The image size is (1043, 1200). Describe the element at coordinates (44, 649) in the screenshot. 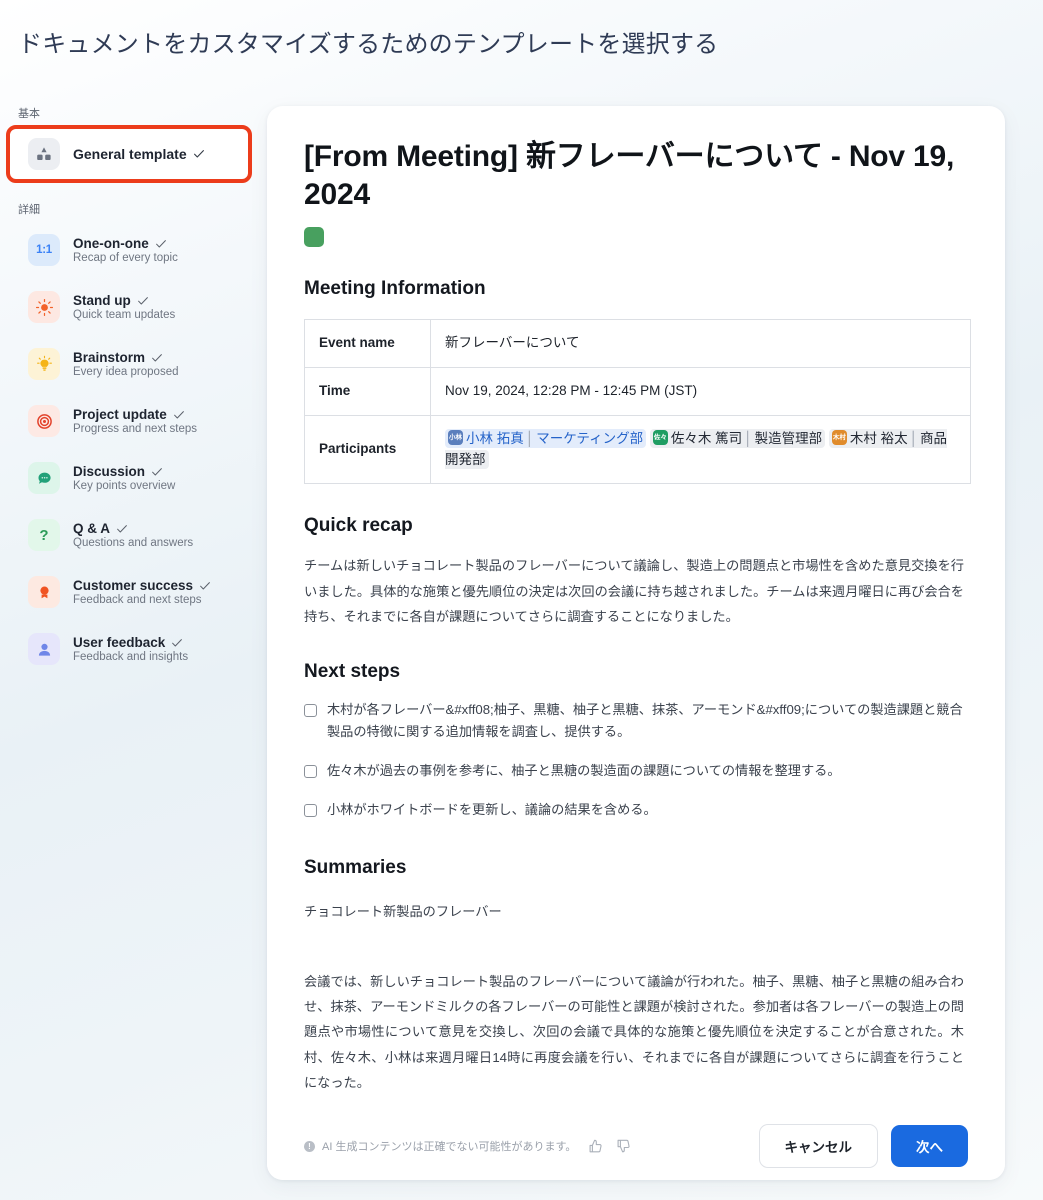

I see `person-icon` at that location.